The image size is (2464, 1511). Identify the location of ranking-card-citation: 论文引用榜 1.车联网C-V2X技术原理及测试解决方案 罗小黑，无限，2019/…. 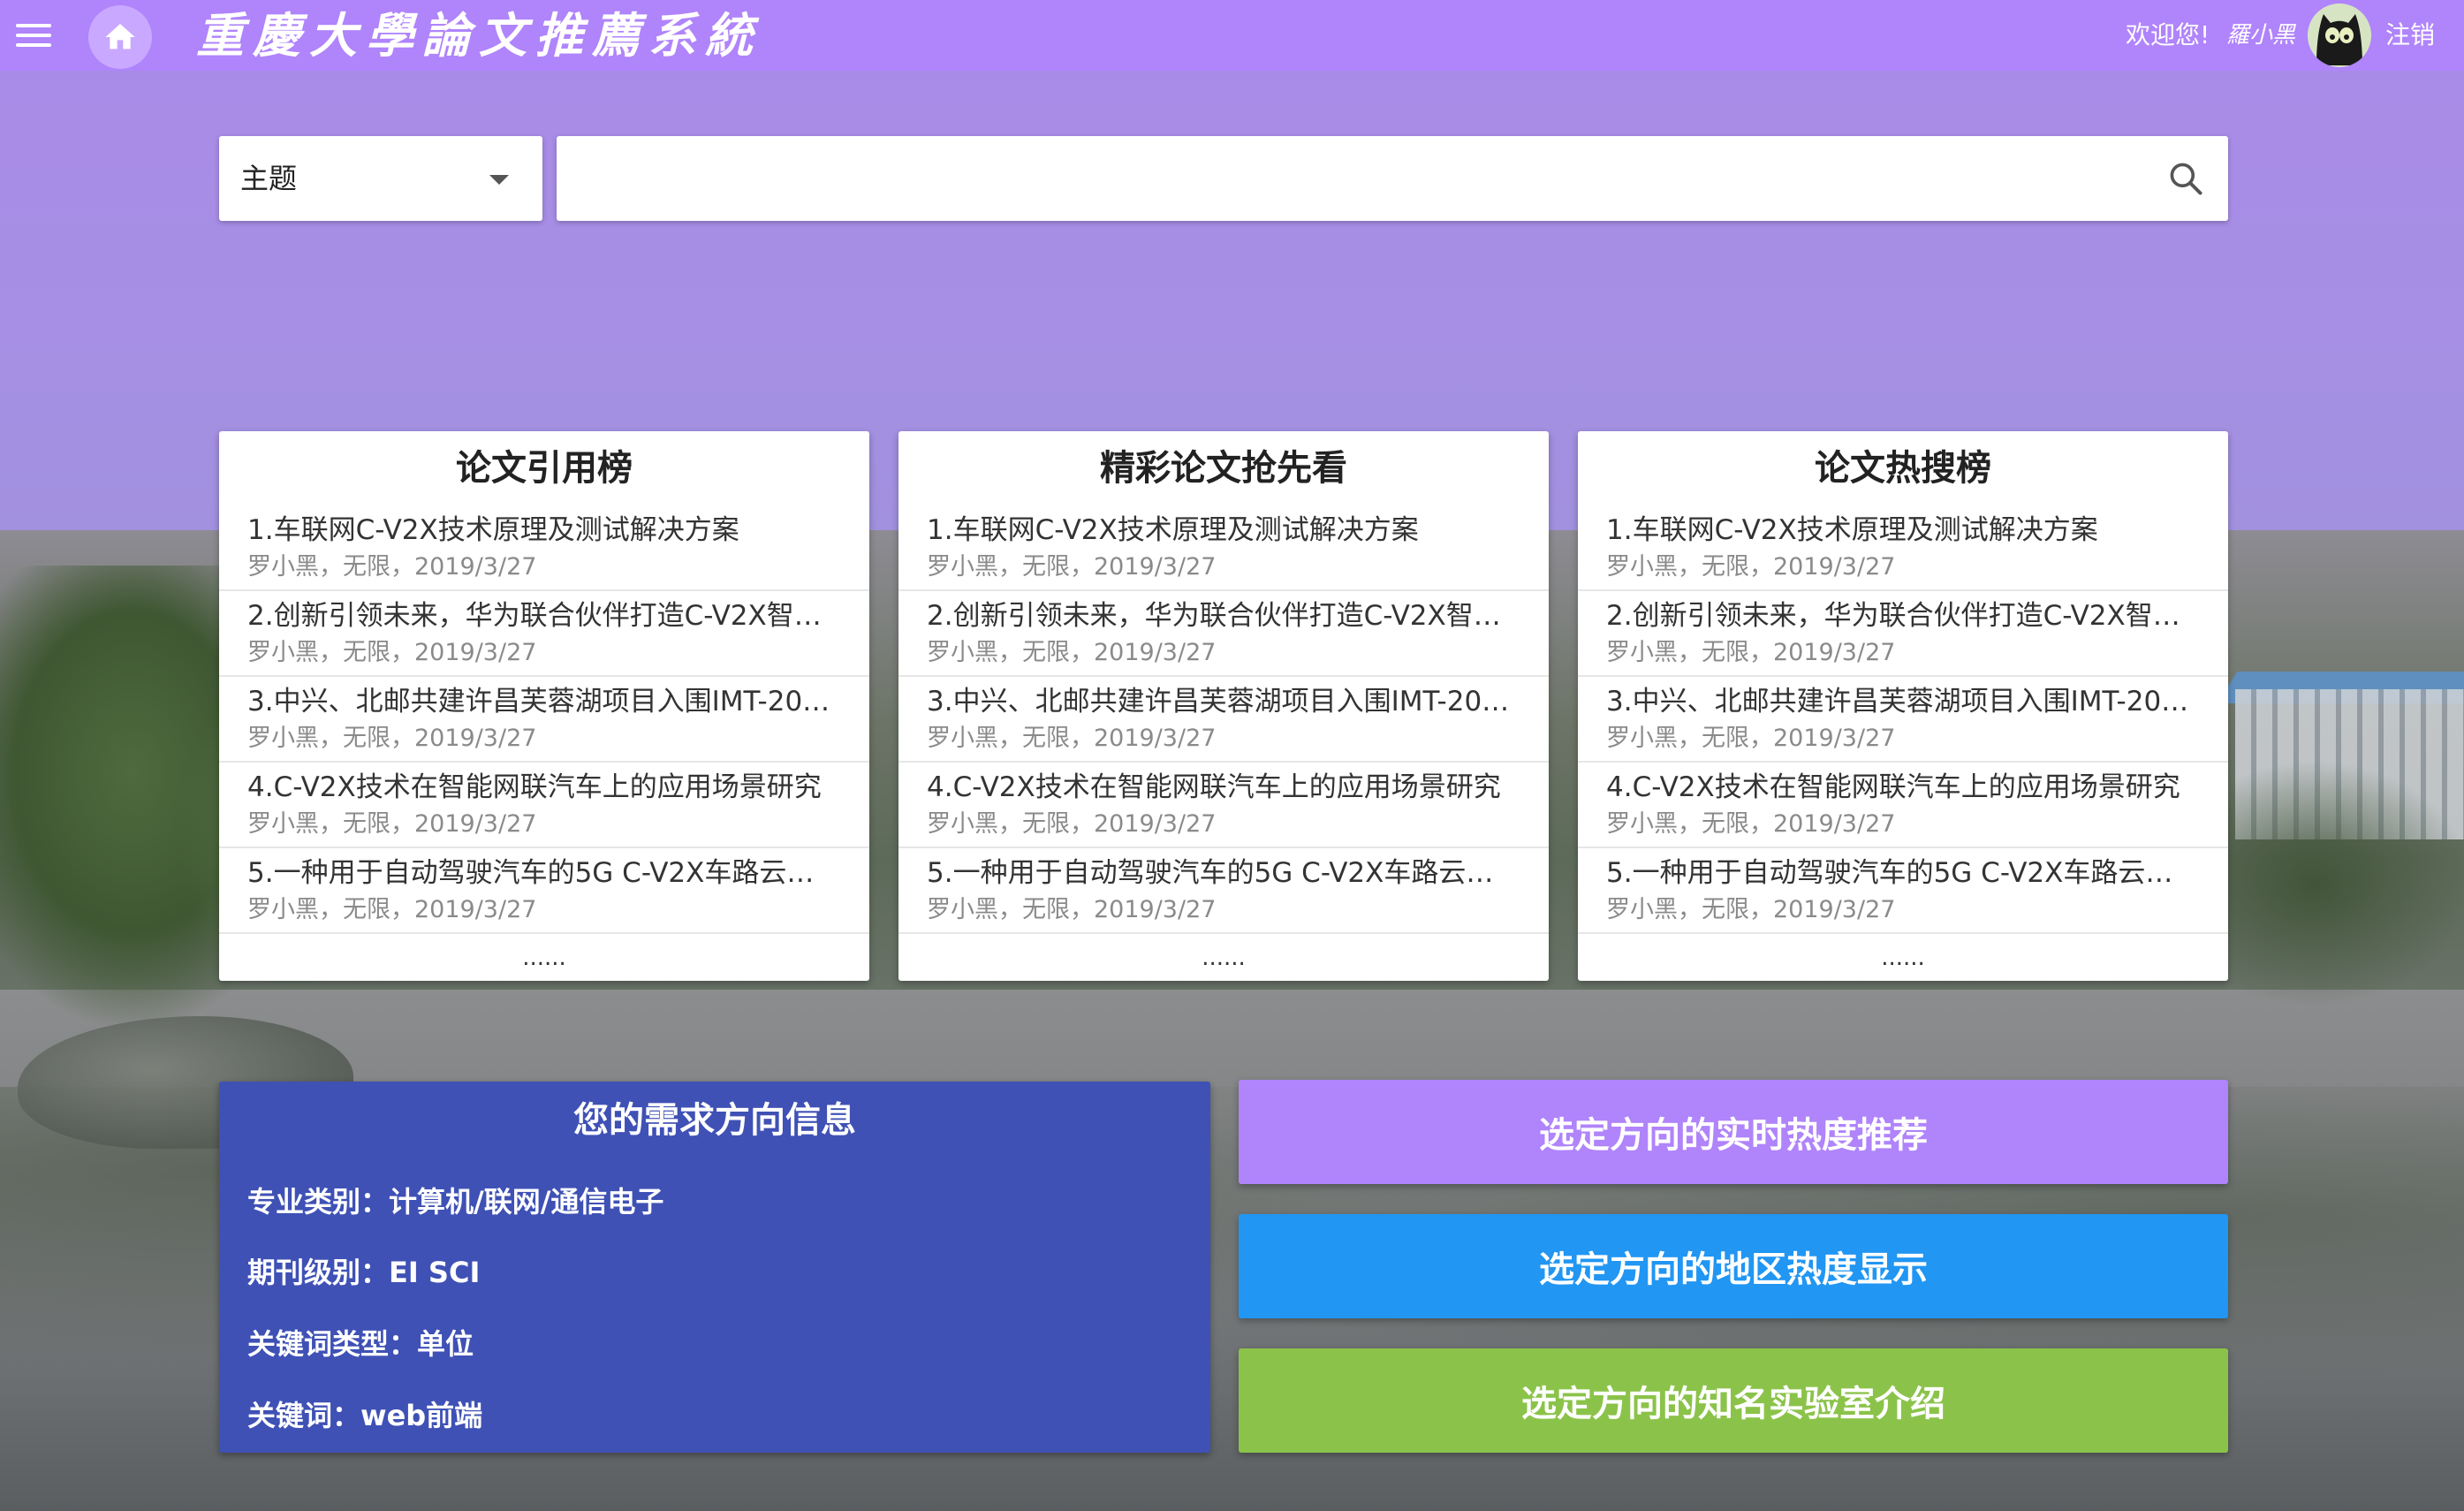
(544, 706).